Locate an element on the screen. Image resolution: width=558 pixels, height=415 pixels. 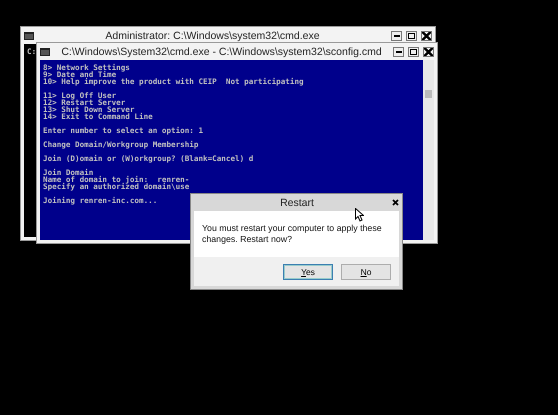
scrollbar-thumb is located at coordinates (428, 94).